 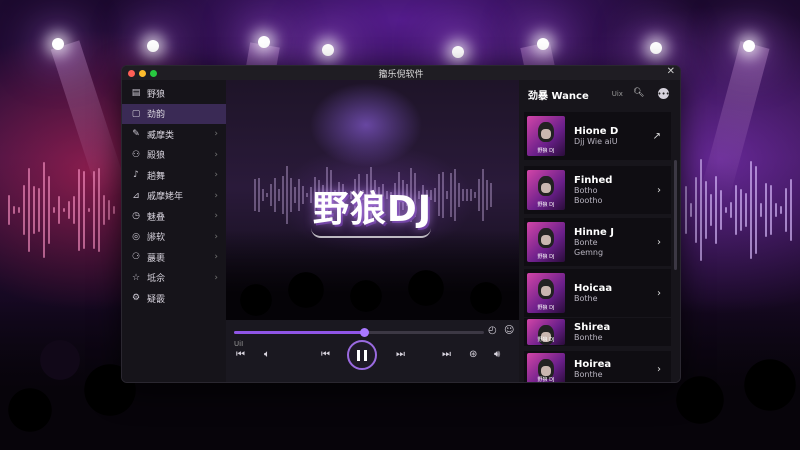 What do you see at coordinates (136, 93) in the screenshot?
I see `album-icon: ▤` at bounding box center [136, 93].